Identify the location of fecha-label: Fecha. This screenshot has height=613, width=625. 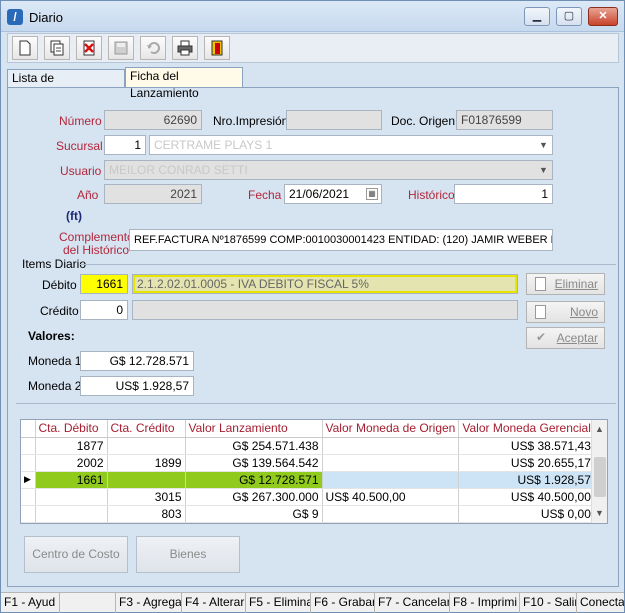
(265, 195).